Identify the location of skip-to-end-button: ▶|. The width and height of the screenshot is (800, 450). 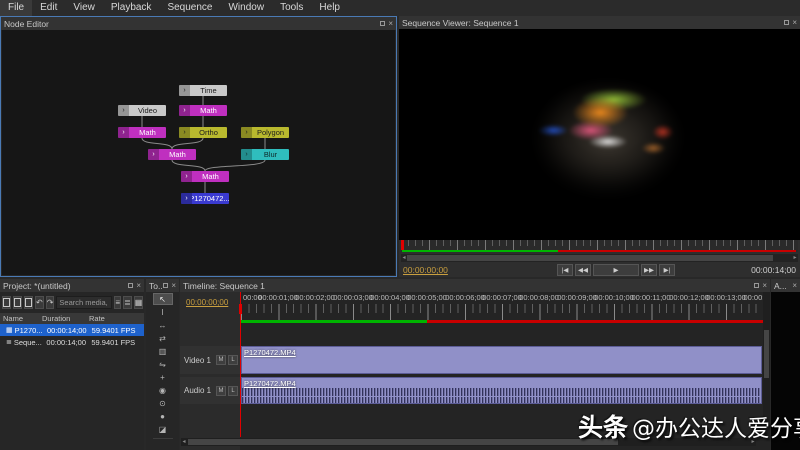
(667, 270).